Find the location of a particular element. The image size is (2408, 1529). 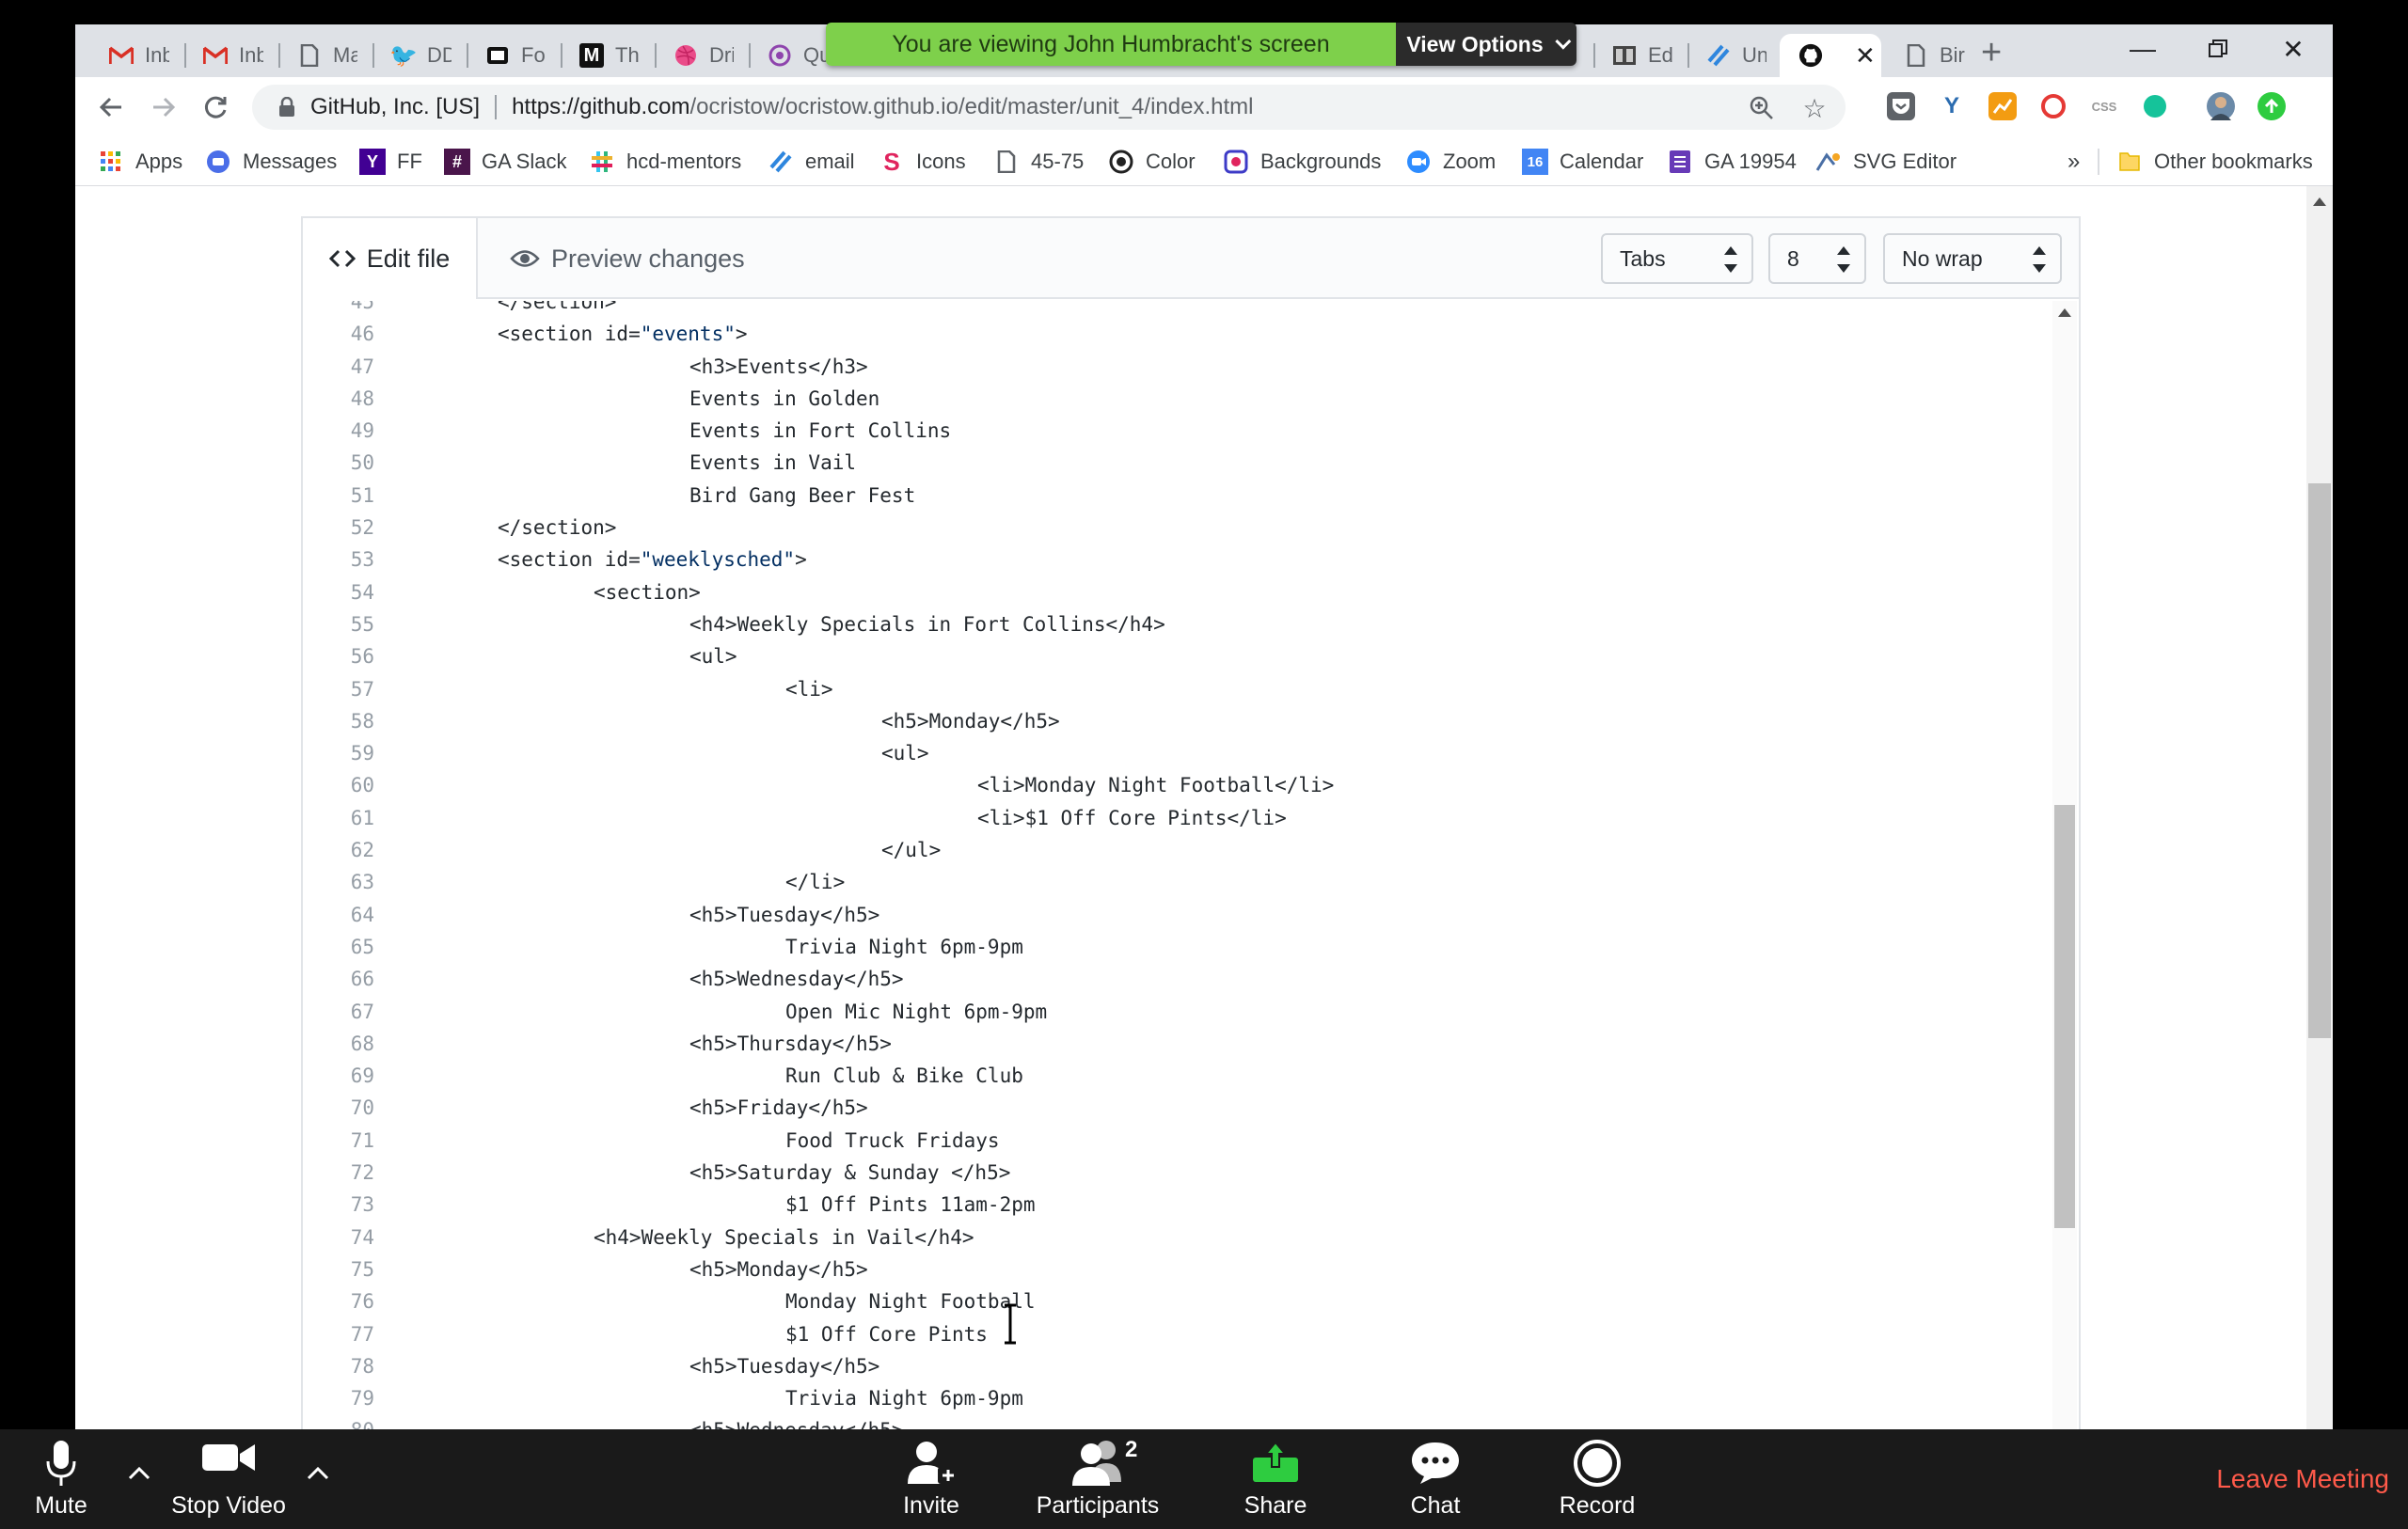

record-button: Record is located at coordinates (1598, 1479).